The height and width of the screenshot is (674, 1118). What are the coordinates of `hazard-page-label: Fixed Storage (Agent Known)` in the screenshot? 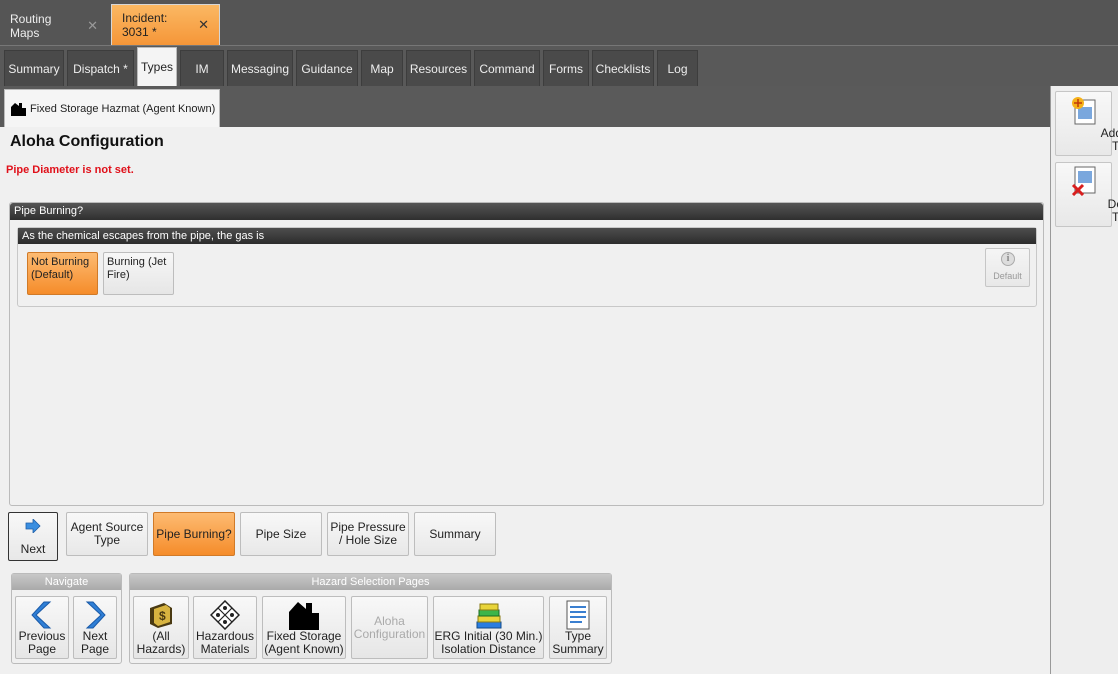 It's located at (304, 642).